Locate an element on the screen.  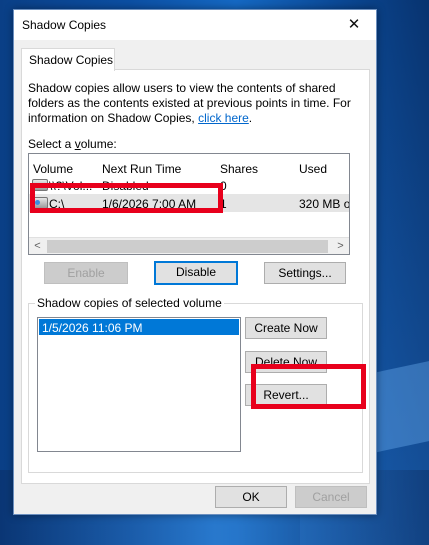
column-header-volume: Volume is located at coordinates (53, 169).